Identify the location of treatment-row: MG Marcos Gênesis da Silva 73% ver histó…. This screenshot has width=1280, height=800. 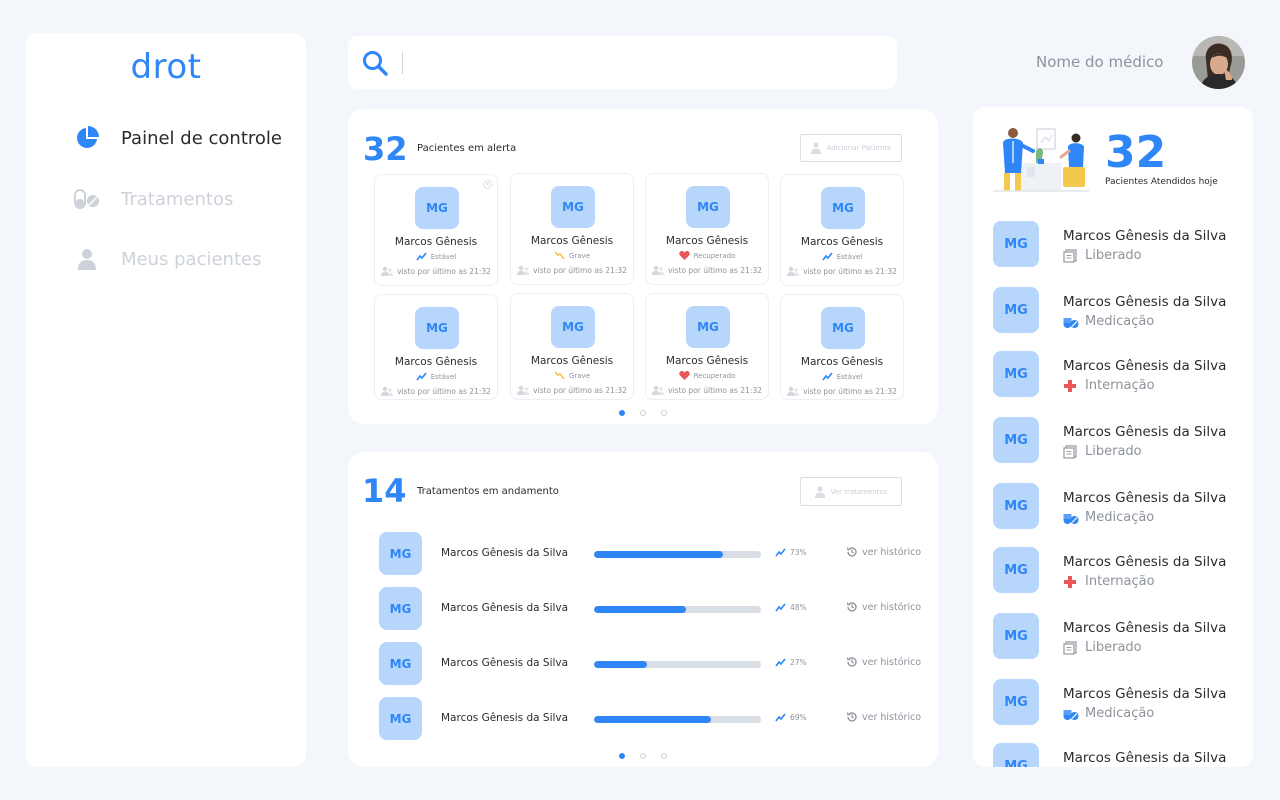
(653, 554).